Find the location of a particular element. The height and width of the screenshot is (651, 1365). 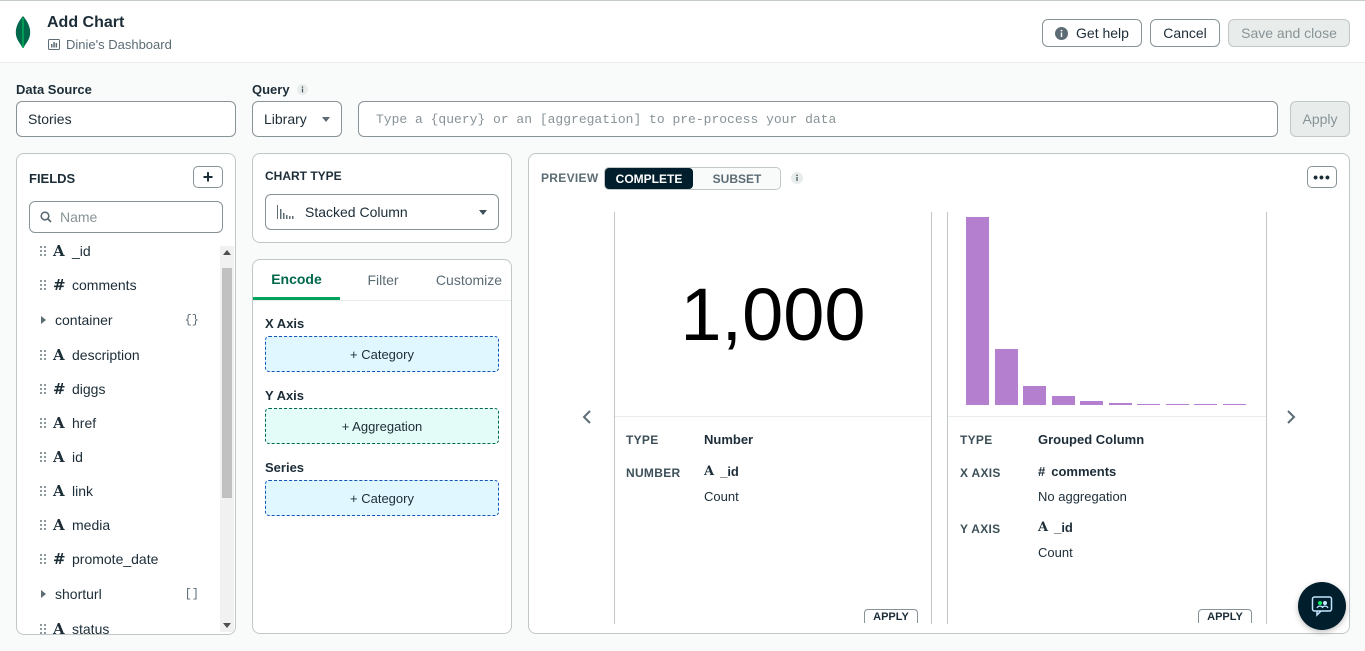

field-search-input: Name is located at coordinates (126, 217).